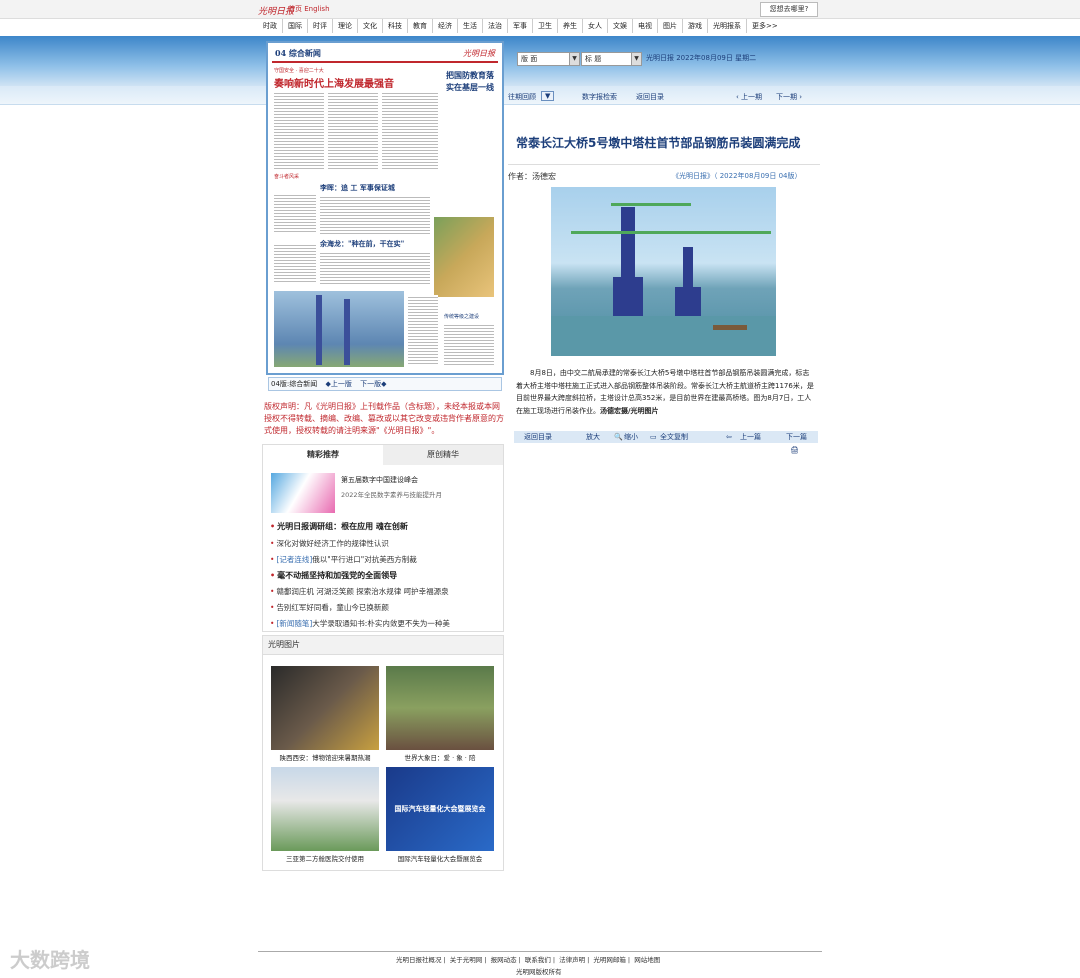  I want to click on footer-link: 报网动态, so click(504, 960).